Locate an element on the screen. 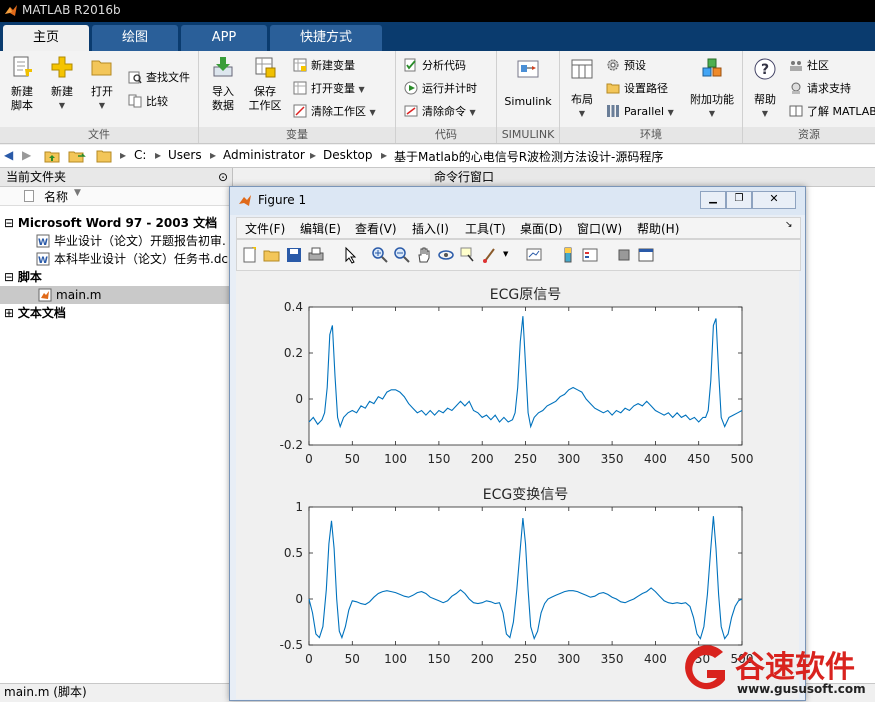 The height and width of the screenshot is (702, 875). analyze-code-button: 分析代码 is located at coordinates (435, 66).